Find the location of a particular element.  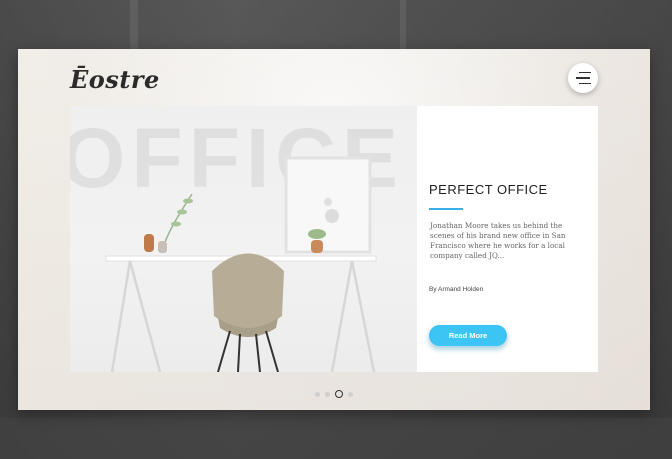

hamburger-menu-button is located at coordinates (583, 78).